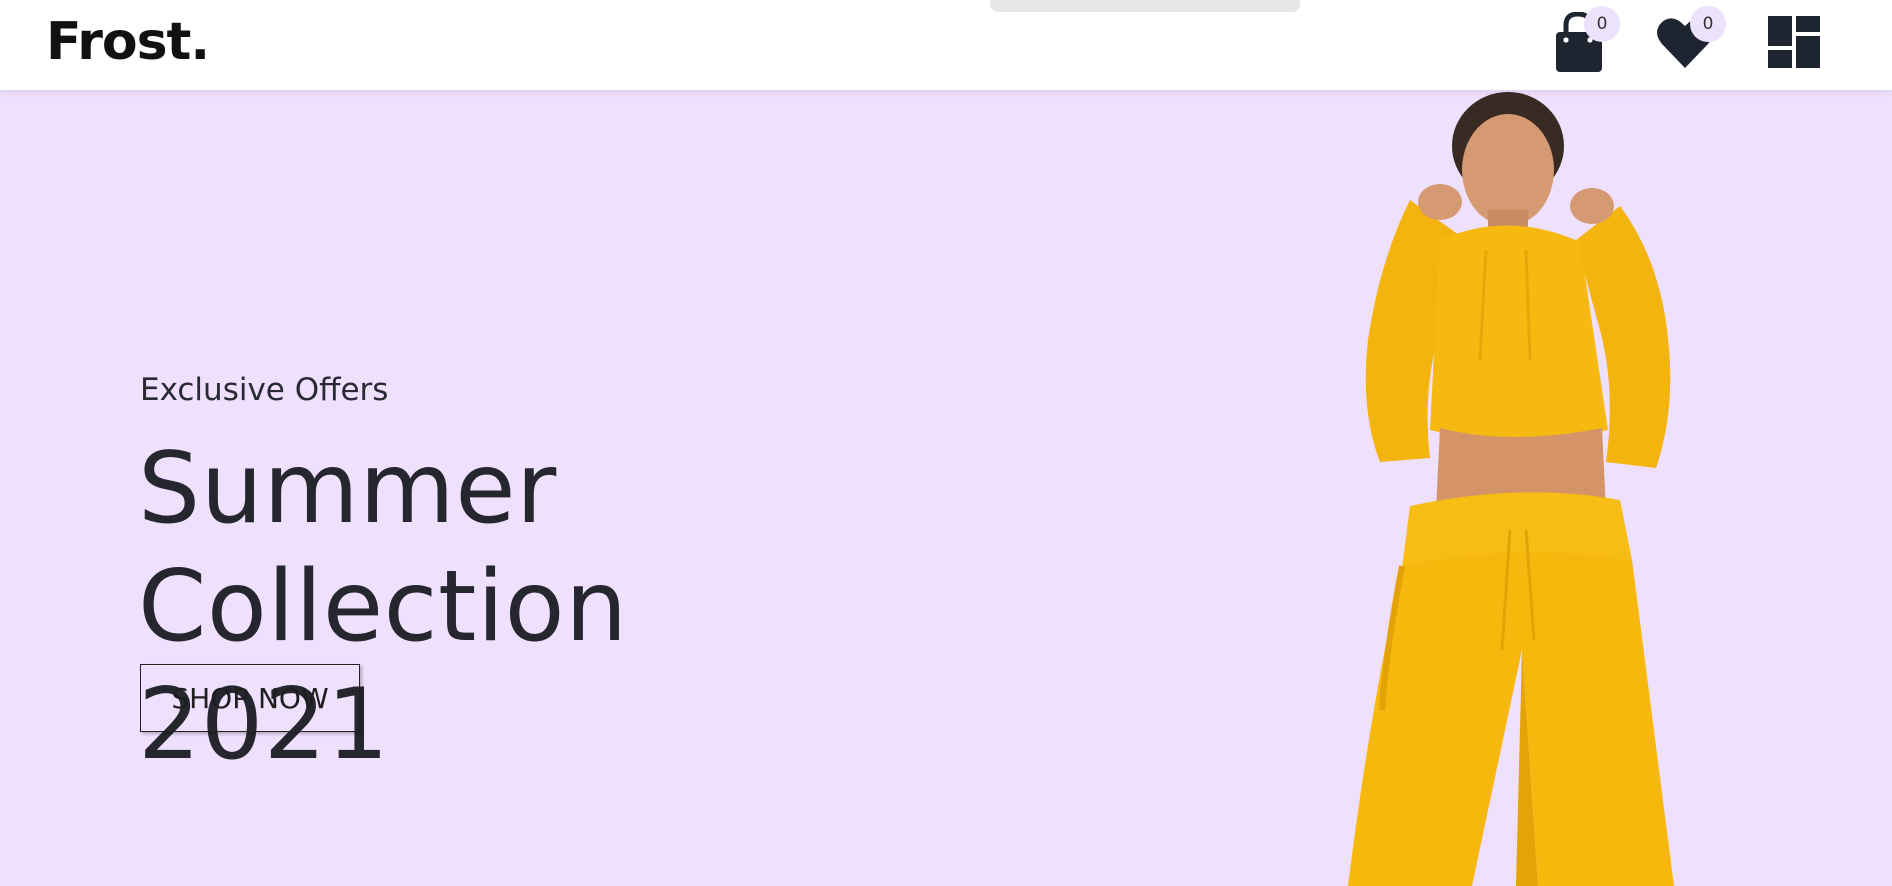 This screenshot has width=1892, height=886. I want to click on cart-button: 0, so click(1586, 40).